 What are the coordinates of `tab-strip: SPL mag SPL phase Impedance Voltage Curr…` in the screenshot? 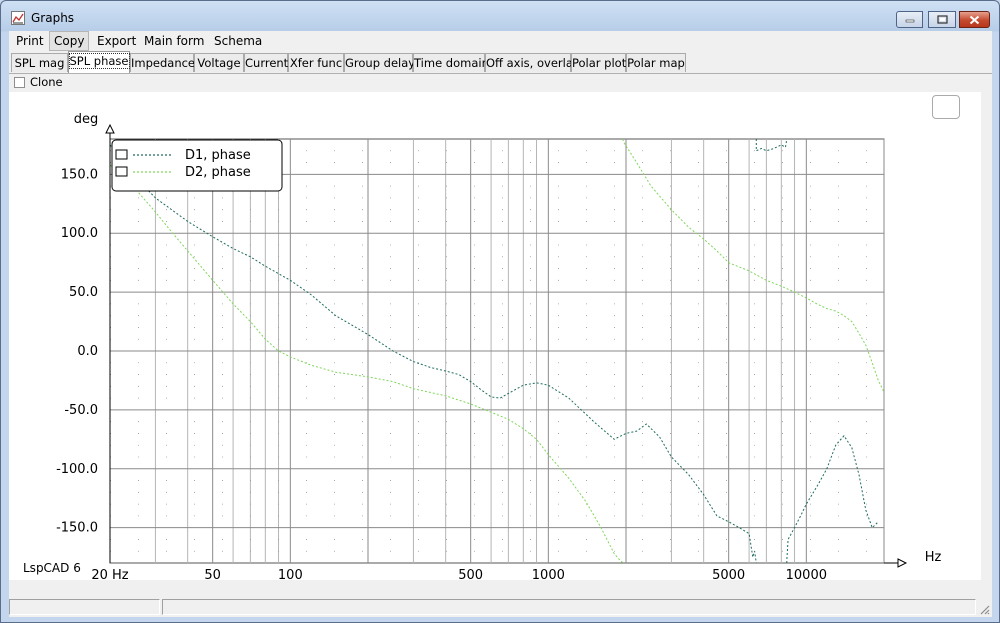 It's located at (500, 62).